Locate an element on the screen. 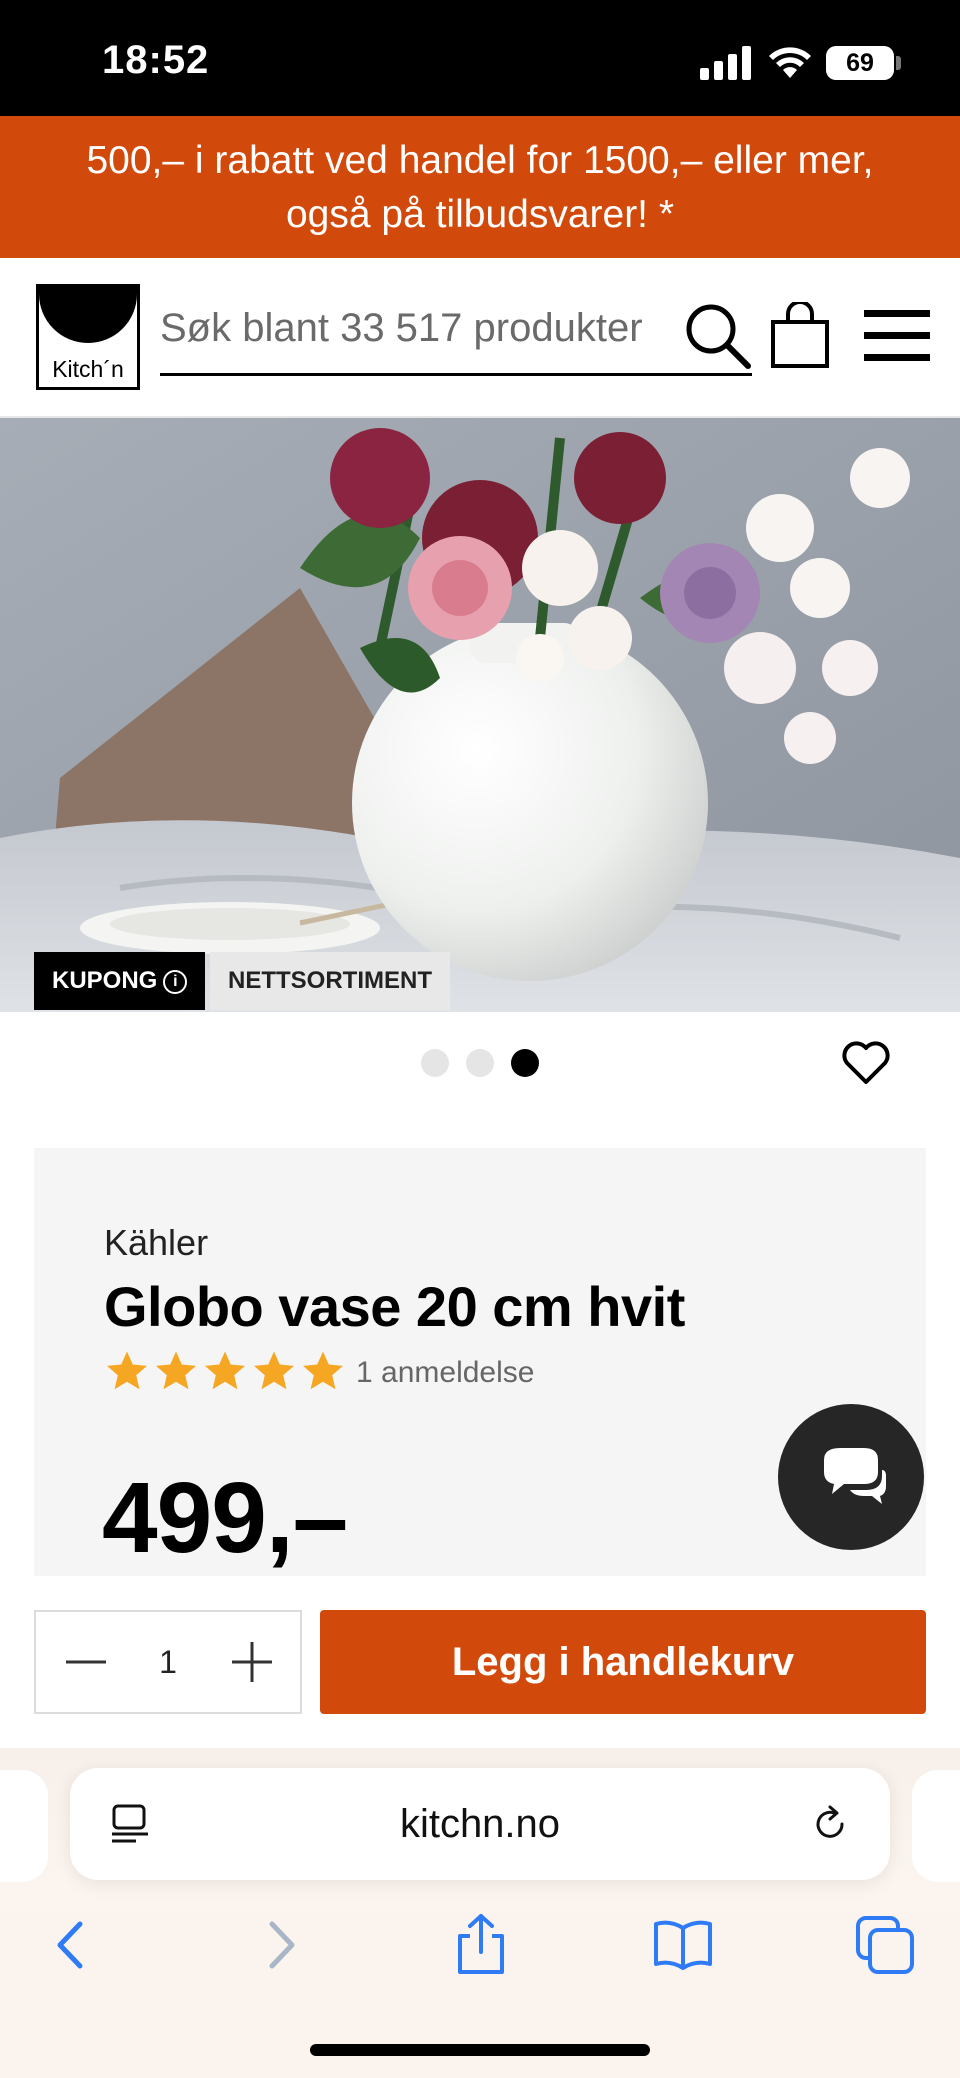 Image resolution: width=960 pixels, height=2078 pixels. address-bar: kitchn.no is located at coordinates (480, 1824).